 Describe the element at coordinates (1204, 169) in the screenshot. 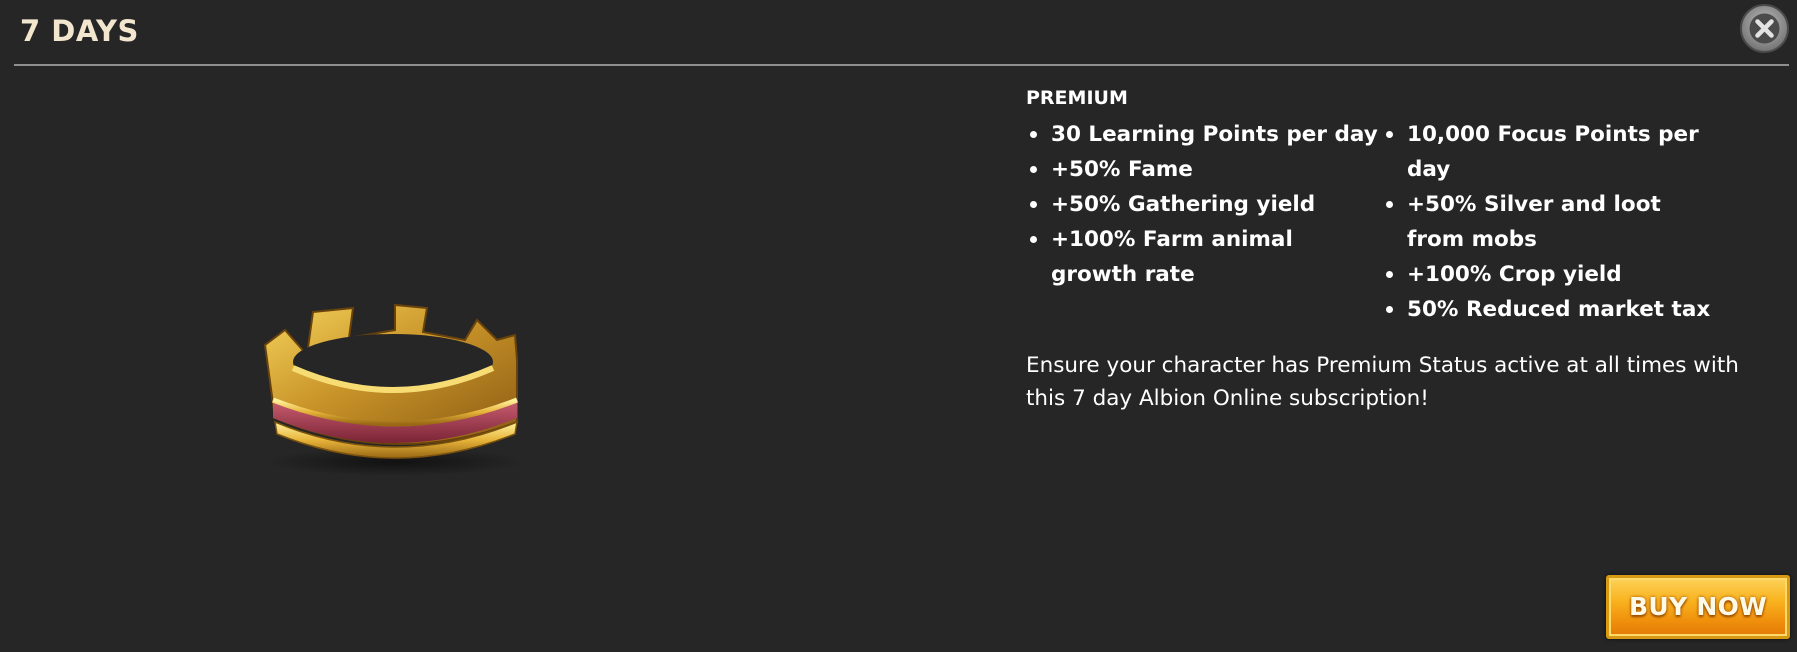

I see `benefit-item: +50% Fame` at that location.